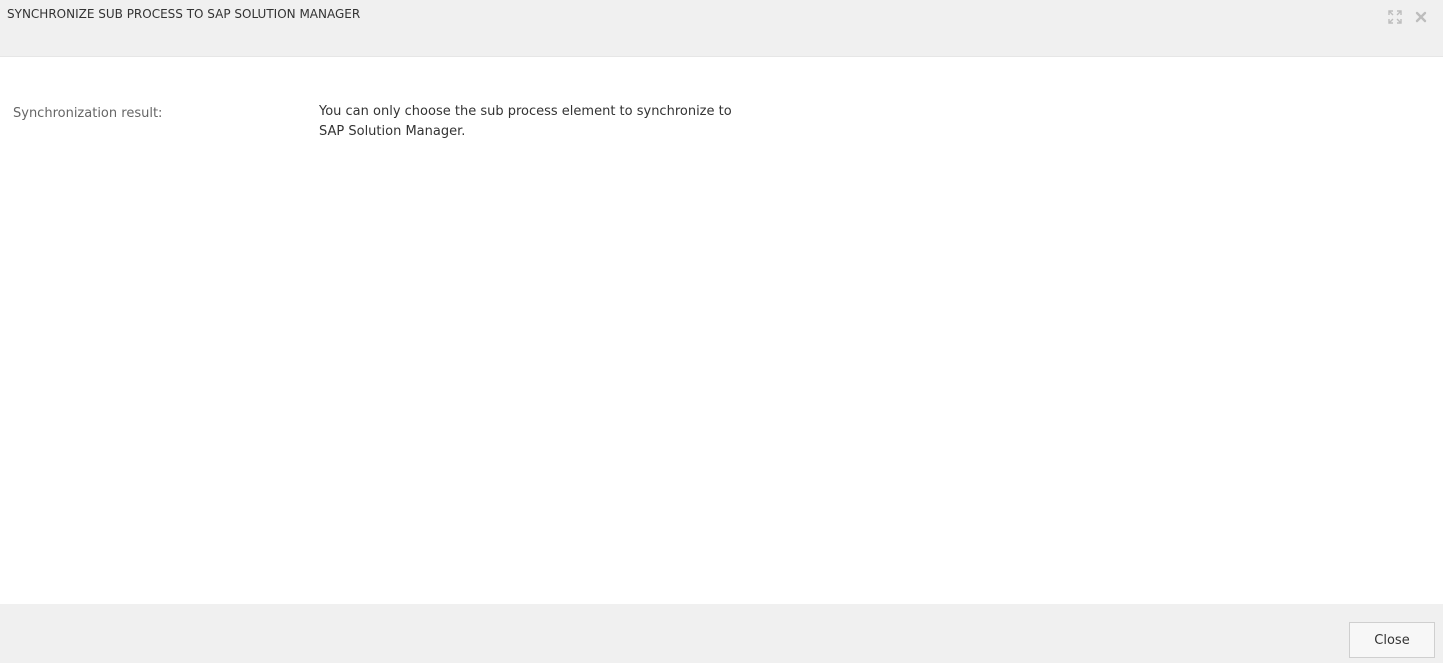 The height and width of the screenshot is (663, 1443). What do you see at coordinates (1392, 640) in the screenshot?
I see `close-button: Close` at bounding box center [1392, 640].